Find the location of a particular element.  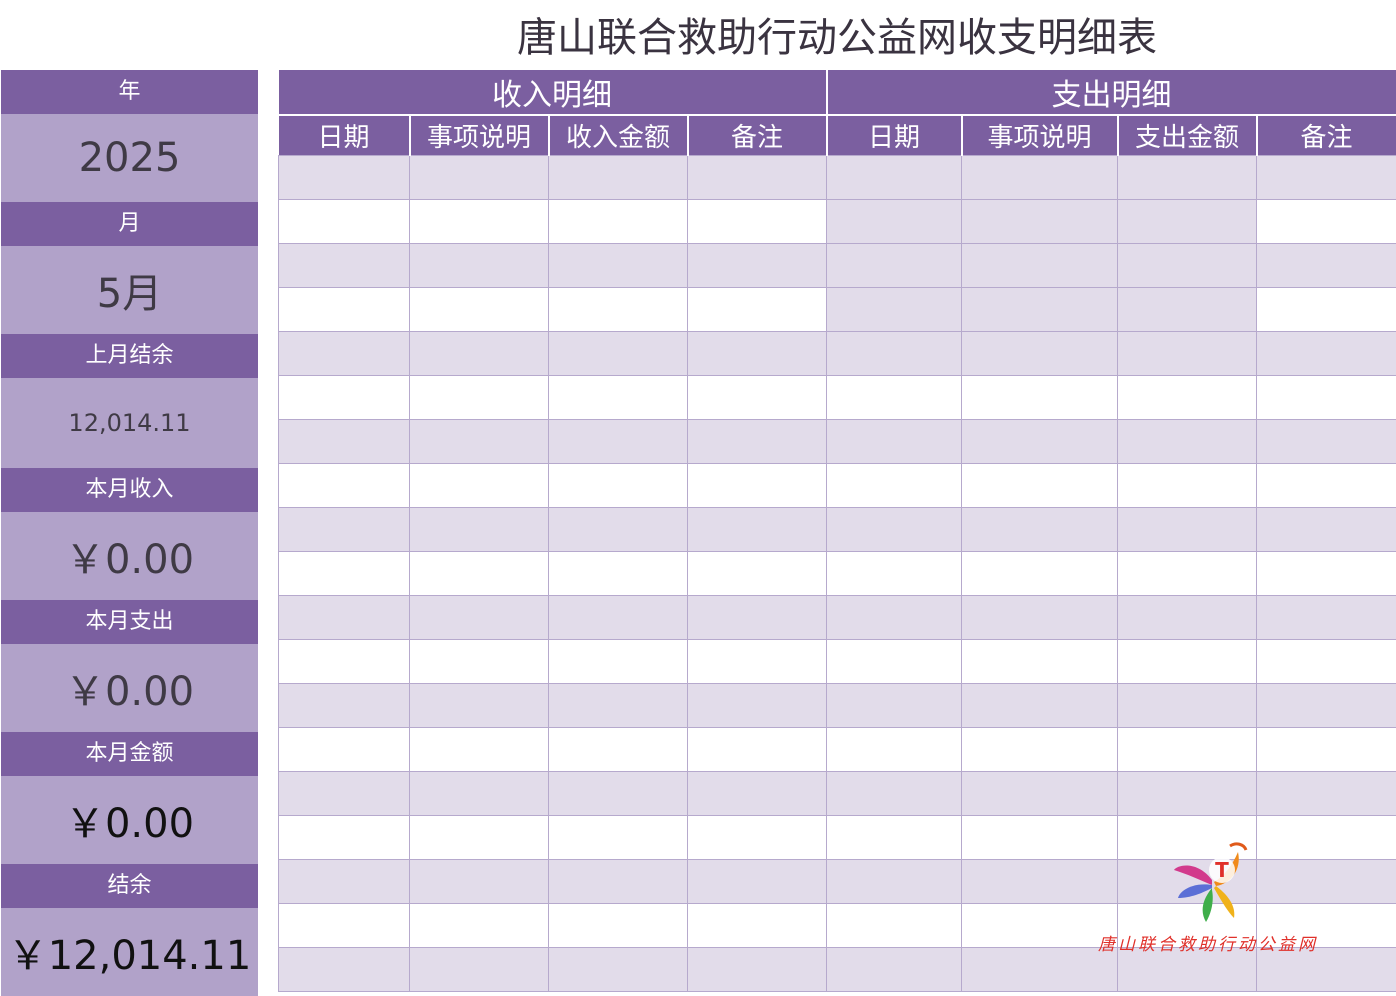

prev-balance-value: 12,014.11 is located at coordinates (129, 423).